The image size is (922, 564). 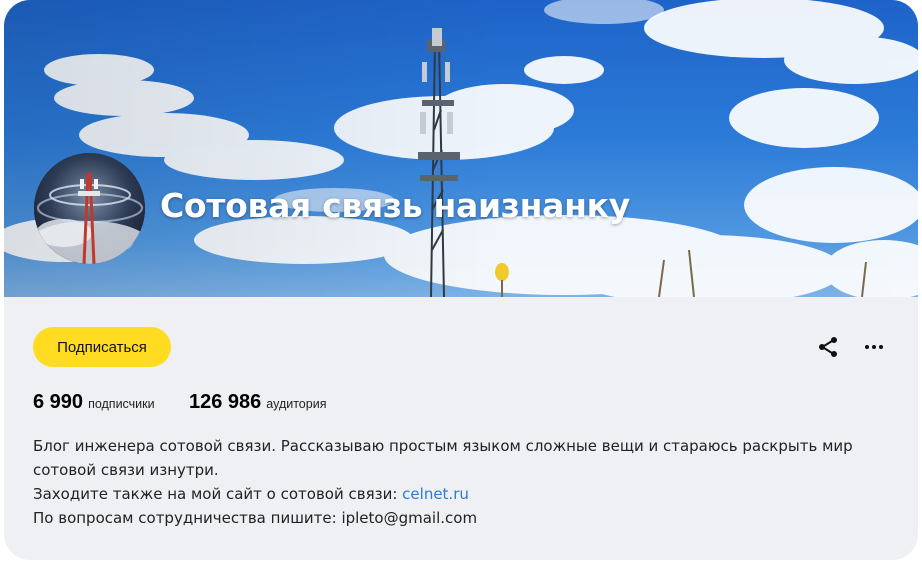 I want to click on channel-title: Сотовая связь наизнанку, so click(x=395, y=205).